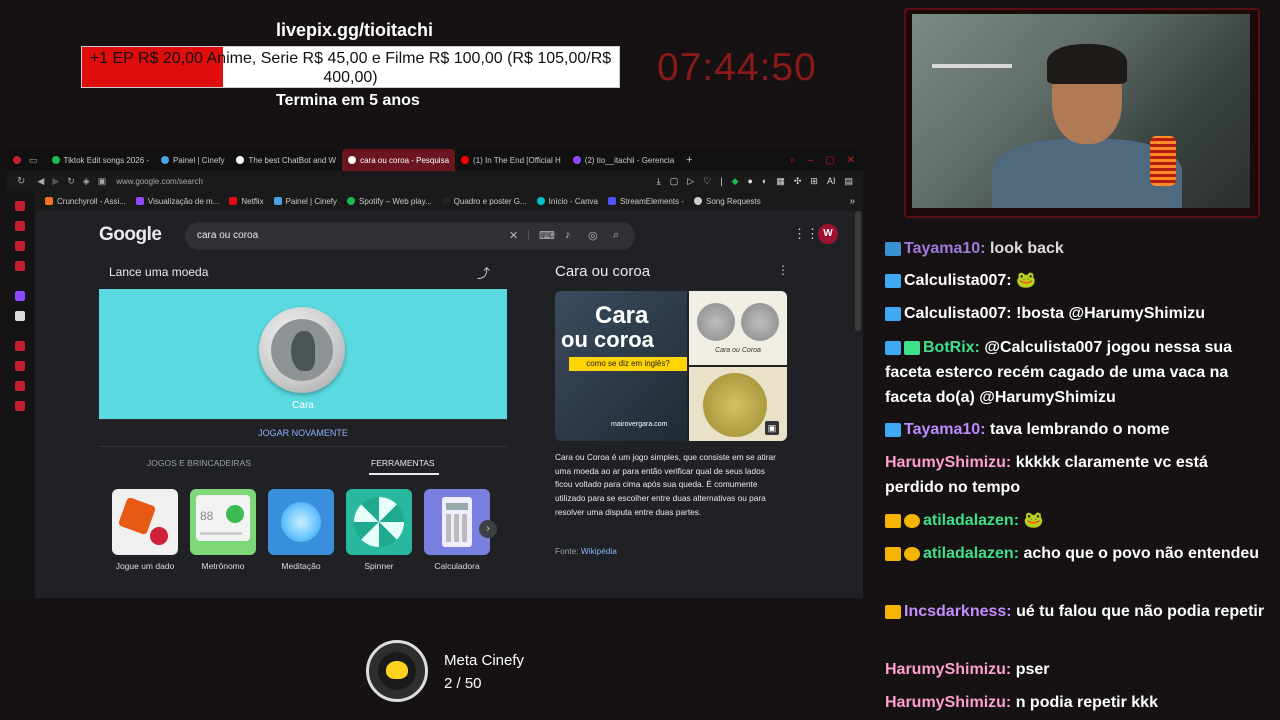 This screenshot has width=1280, height=720. Describe the element at coordinates (764, 181) in the screenshot. I see `extension-icon: ◐` at that location.